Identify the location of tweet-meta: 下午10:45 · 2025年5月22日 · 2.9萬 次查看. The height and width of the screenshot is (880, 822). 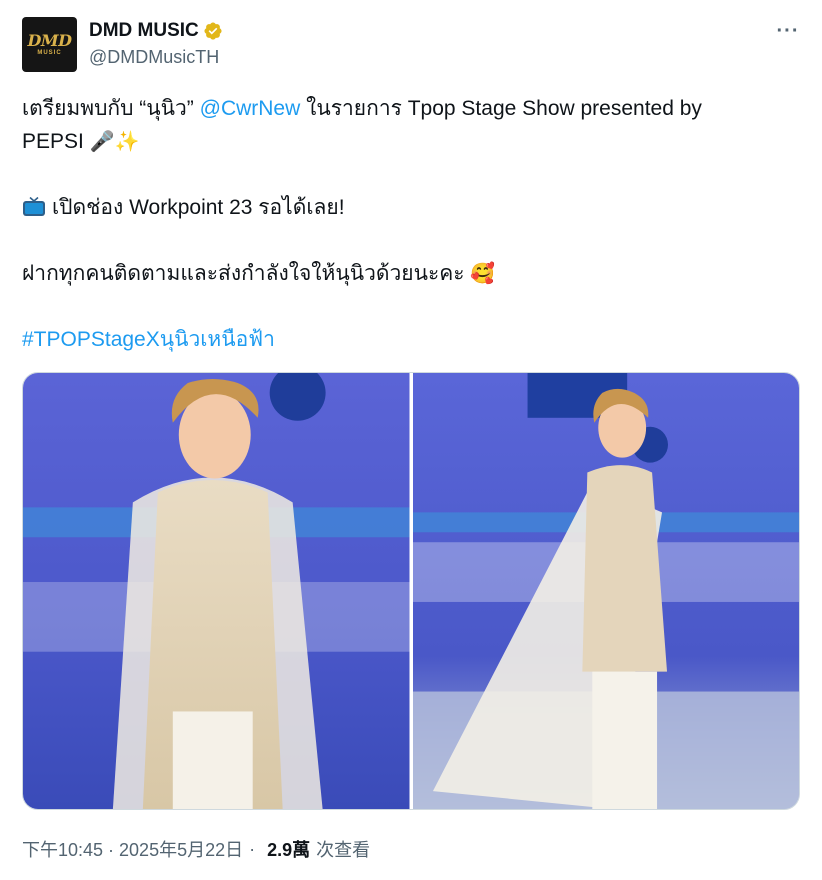
(196, 849).